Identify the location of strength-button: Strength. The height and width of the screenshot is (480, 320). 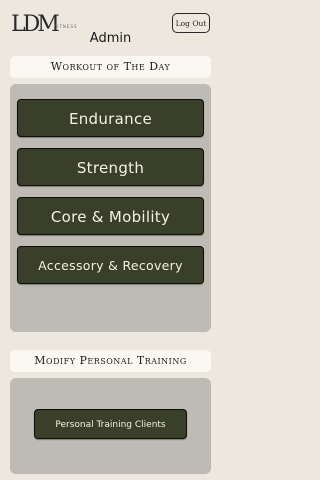
(110, 167).